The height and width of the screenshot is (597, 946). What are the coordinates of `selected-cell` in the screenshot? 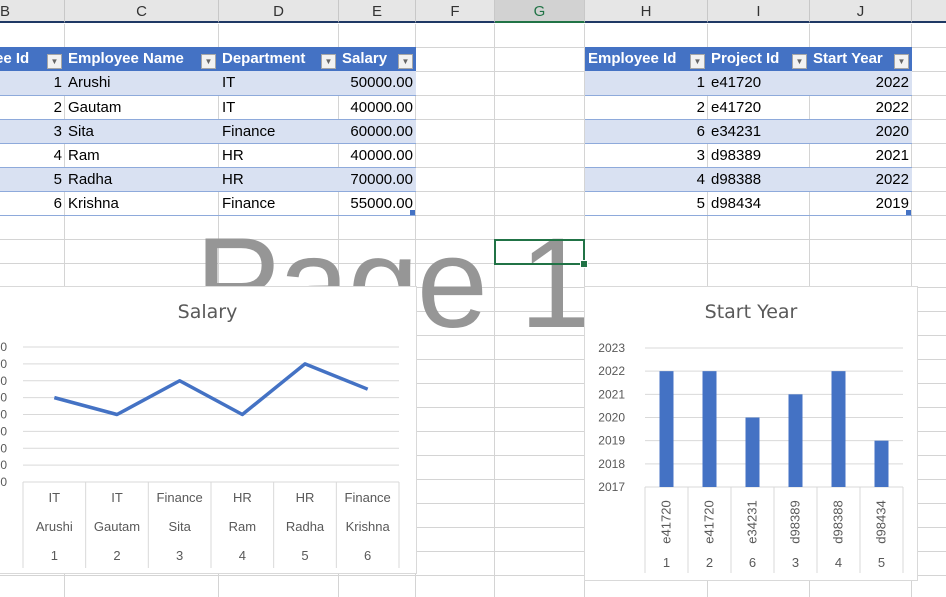 It's located at (539, 252).